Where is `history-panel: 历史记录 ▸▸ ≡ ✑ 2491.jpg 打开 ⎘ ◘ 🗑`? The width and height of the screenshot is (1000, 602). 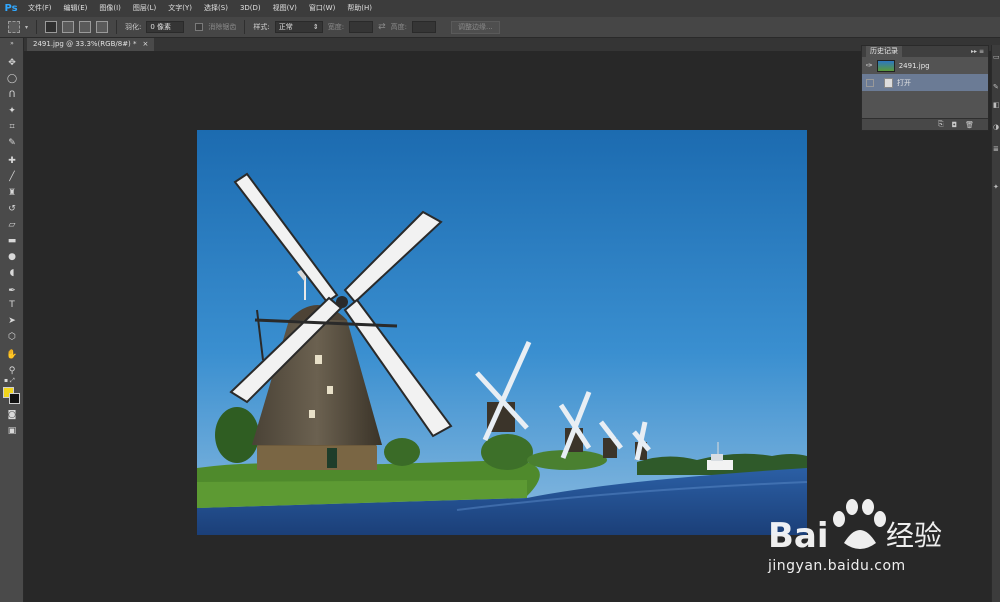 history-panel: 历史记录 ▸▸ ≡ ✑ 2491.jpg 打开 ⎘ ◘ 🗑 is located at coordinates (925, 88).